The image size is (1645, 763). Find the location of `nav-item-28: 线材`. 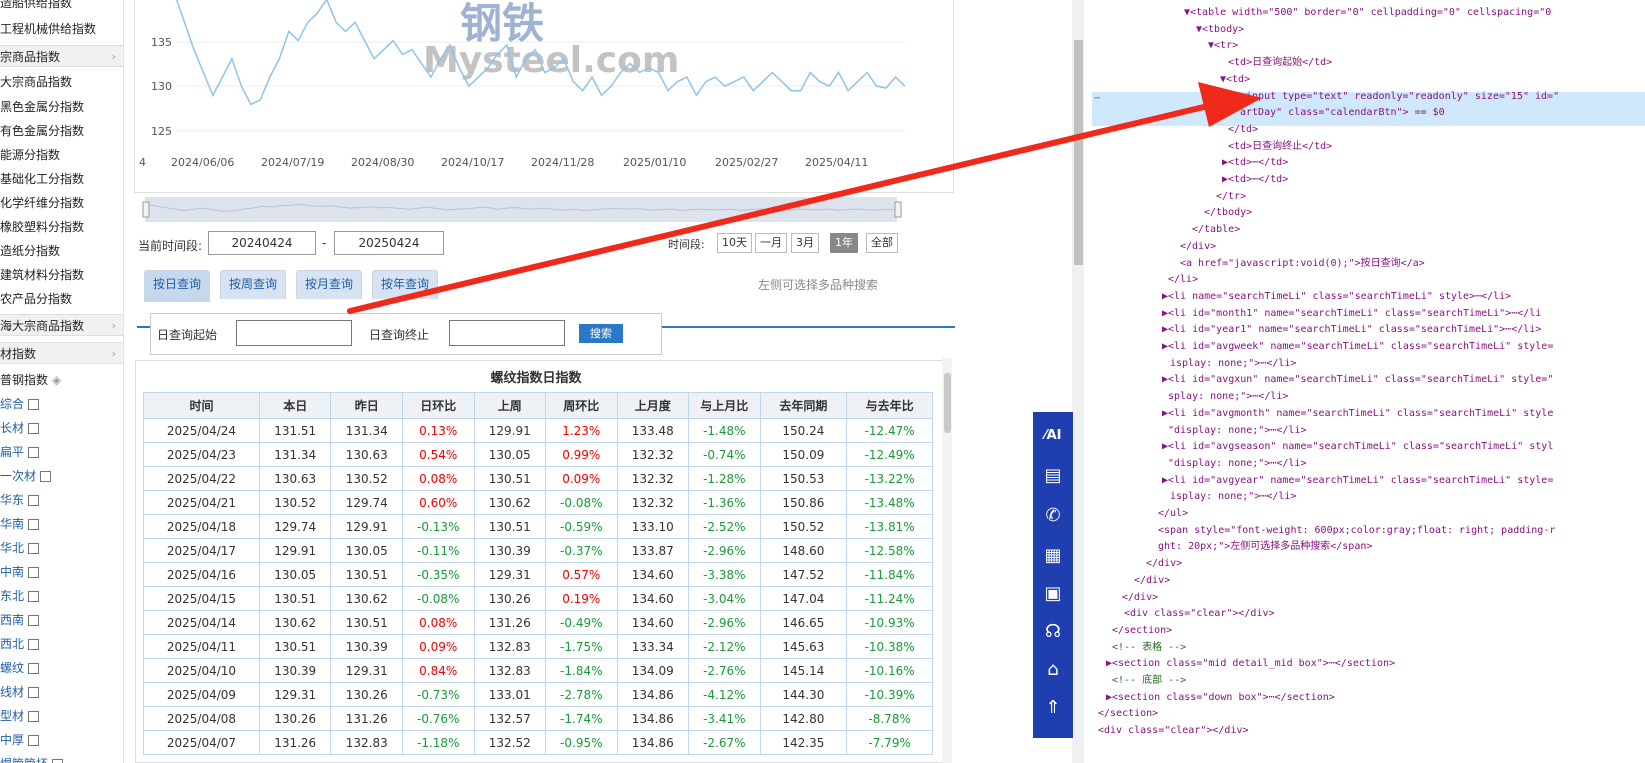

nav-item-28: 线材 is located at coordinates (61, 692).